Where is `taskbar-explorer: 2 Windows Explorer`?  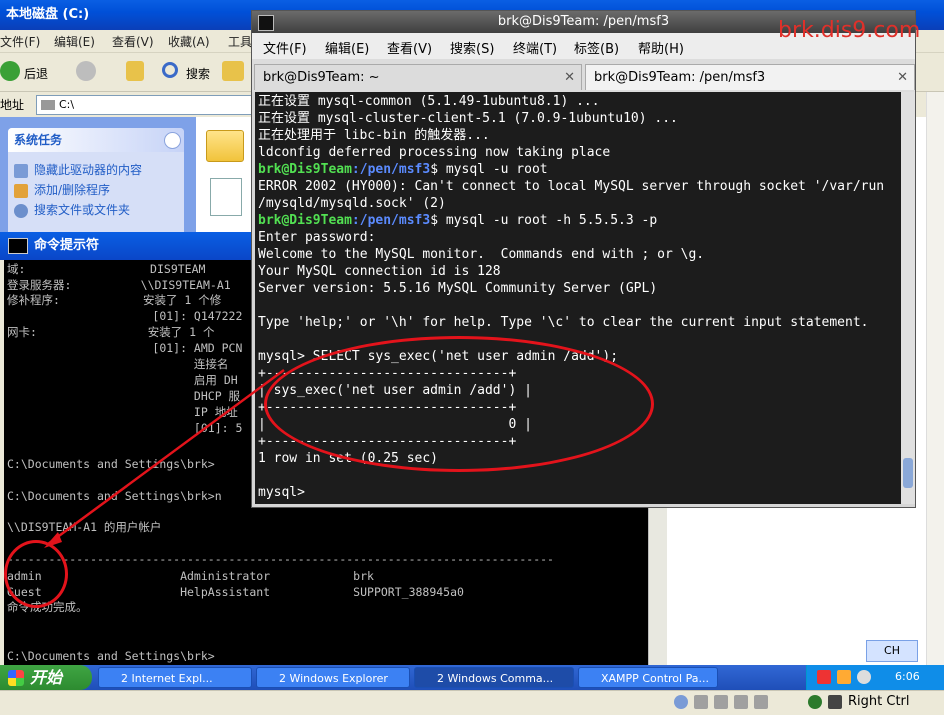
taskbar-explorer: 2 Windows Explorer is located at coordinates (333, 677).